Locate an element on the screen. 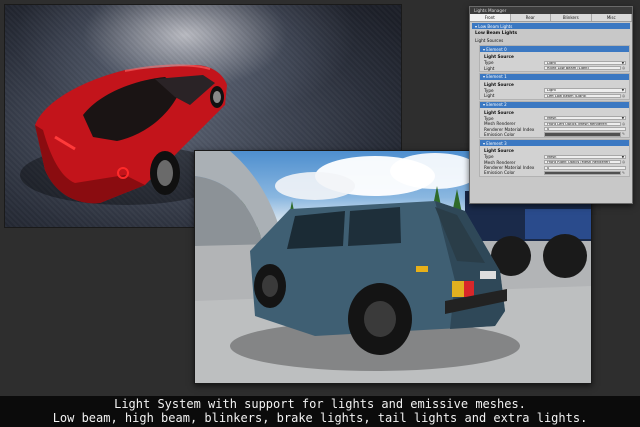 Image resolution: width=640 pixels, height=427 pixels. section-label: Low Beam Lights is located at coordinates (495, 26).